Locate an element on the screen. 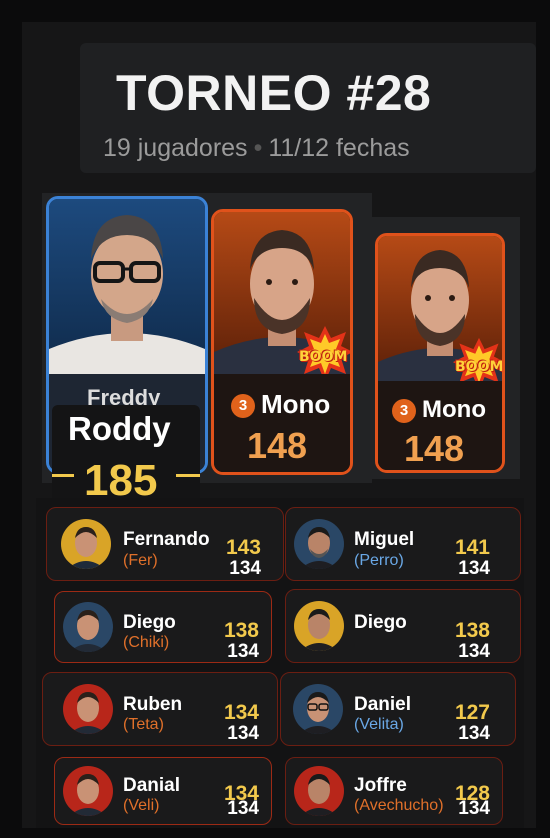  list-item: Miguel (Perro) 141 134 is located at coordinates (403, 544).